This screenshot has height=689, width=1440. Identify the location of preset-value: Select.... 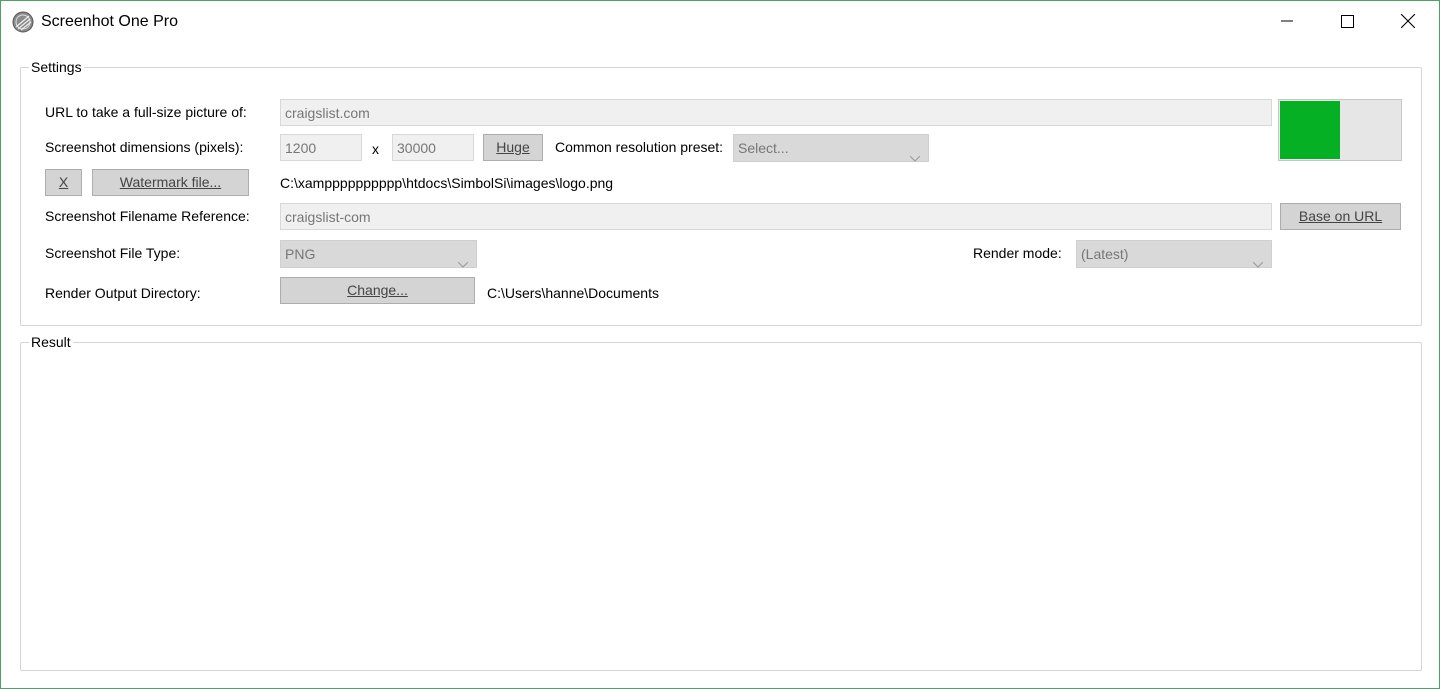
(763, 148).